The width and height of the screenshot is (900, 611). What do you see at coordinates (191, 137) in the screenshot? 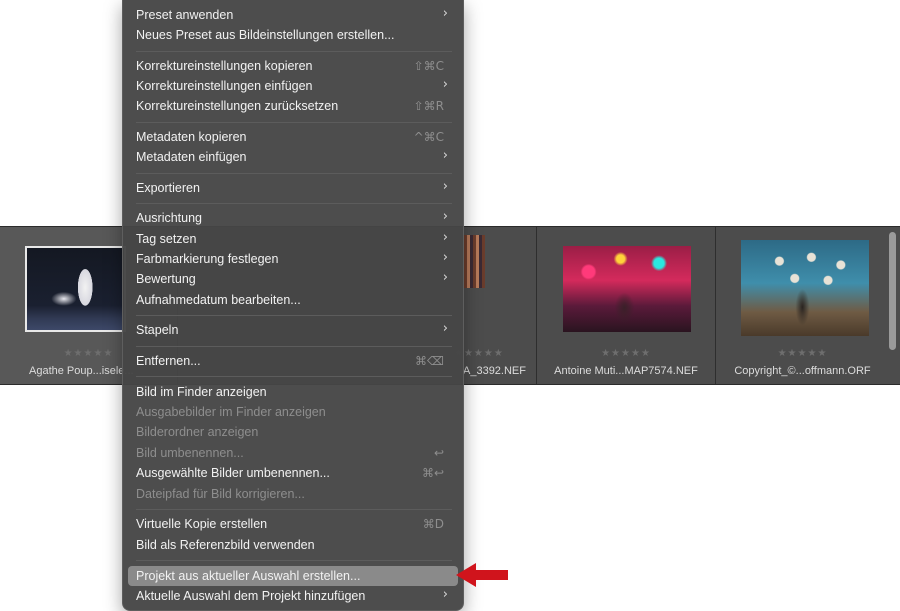
I see `menu-item-label: Metadaten kopieren` at bounding box center [191, 137].